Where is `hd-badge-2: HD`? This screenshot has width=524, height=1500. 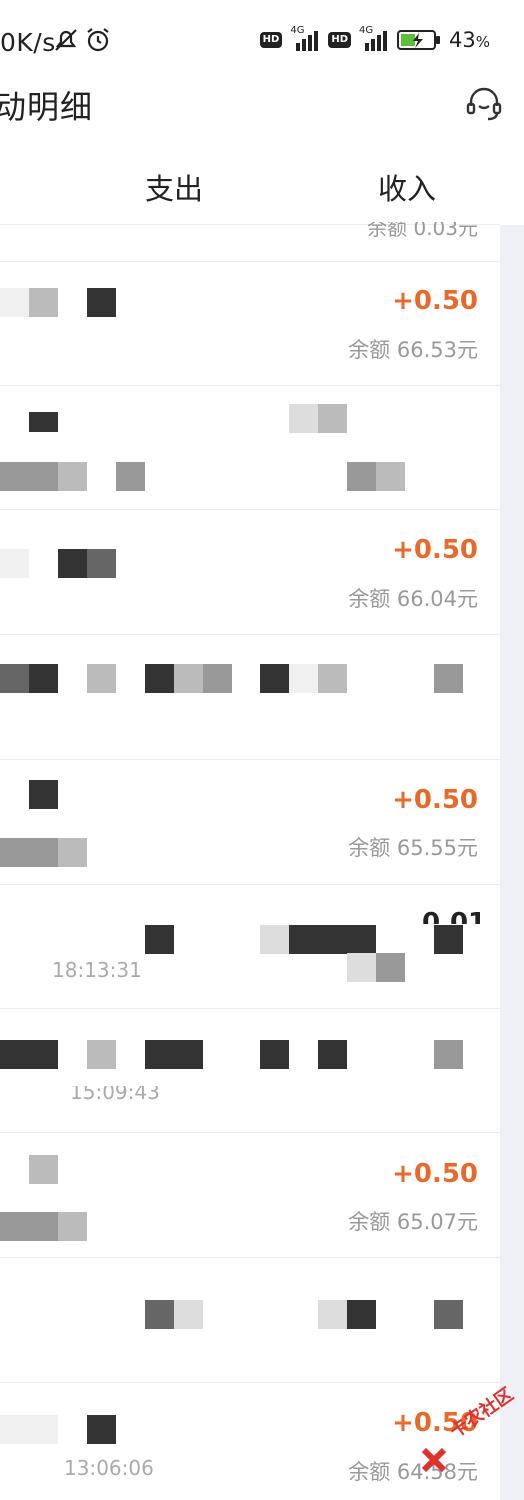 hd-badge-2: HD is located at coordinates (339, 40).